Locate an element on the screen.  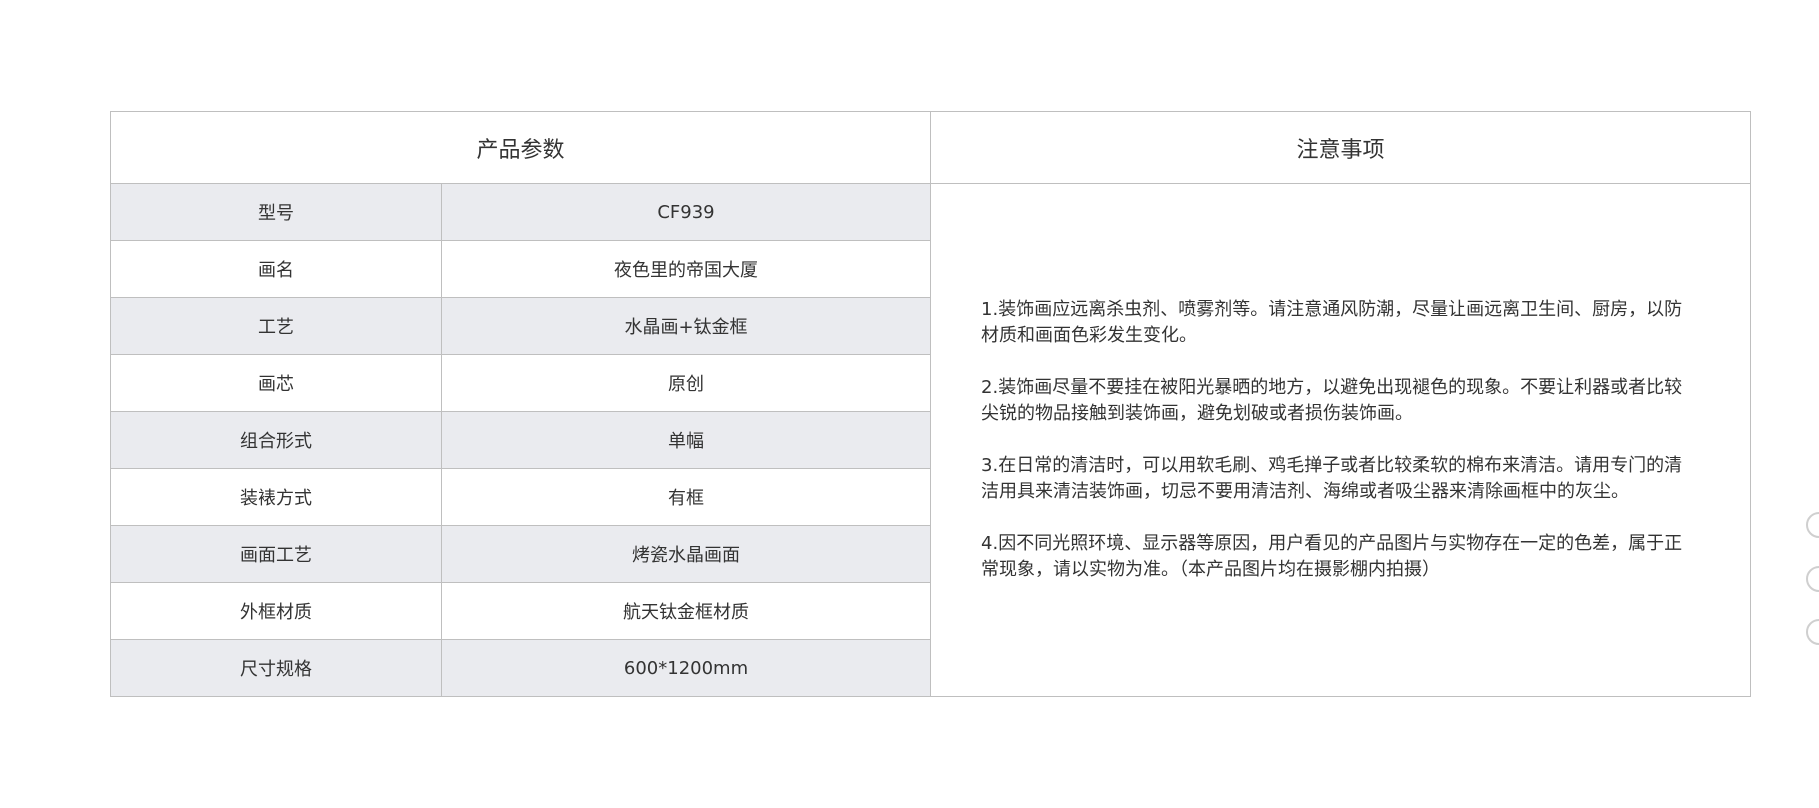
table-header-row: 产品参数 注意事项 is located at coordinates (930, 147).